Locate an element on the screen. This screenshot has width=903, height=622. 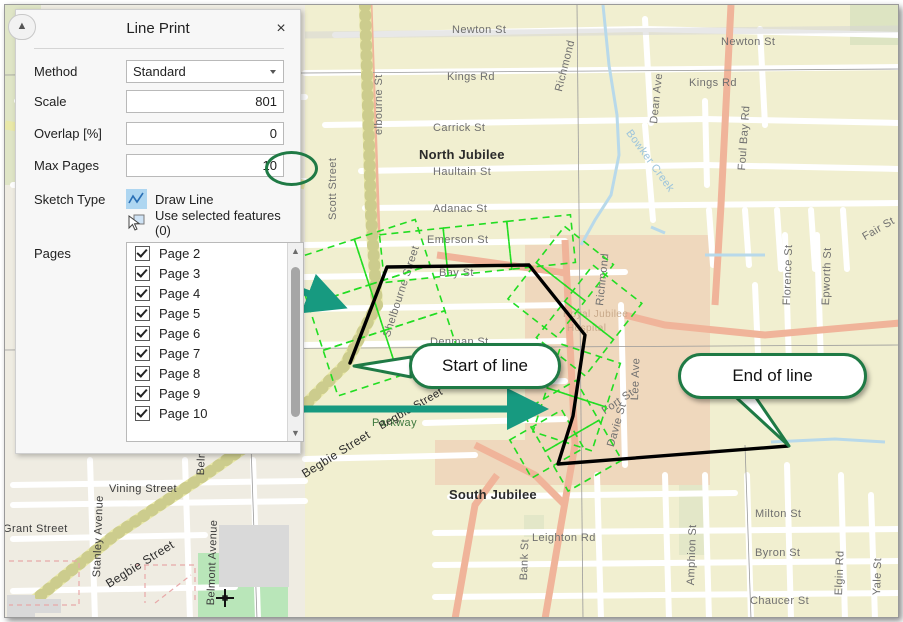
method-value: Standard is located at coordinates (159, 71).